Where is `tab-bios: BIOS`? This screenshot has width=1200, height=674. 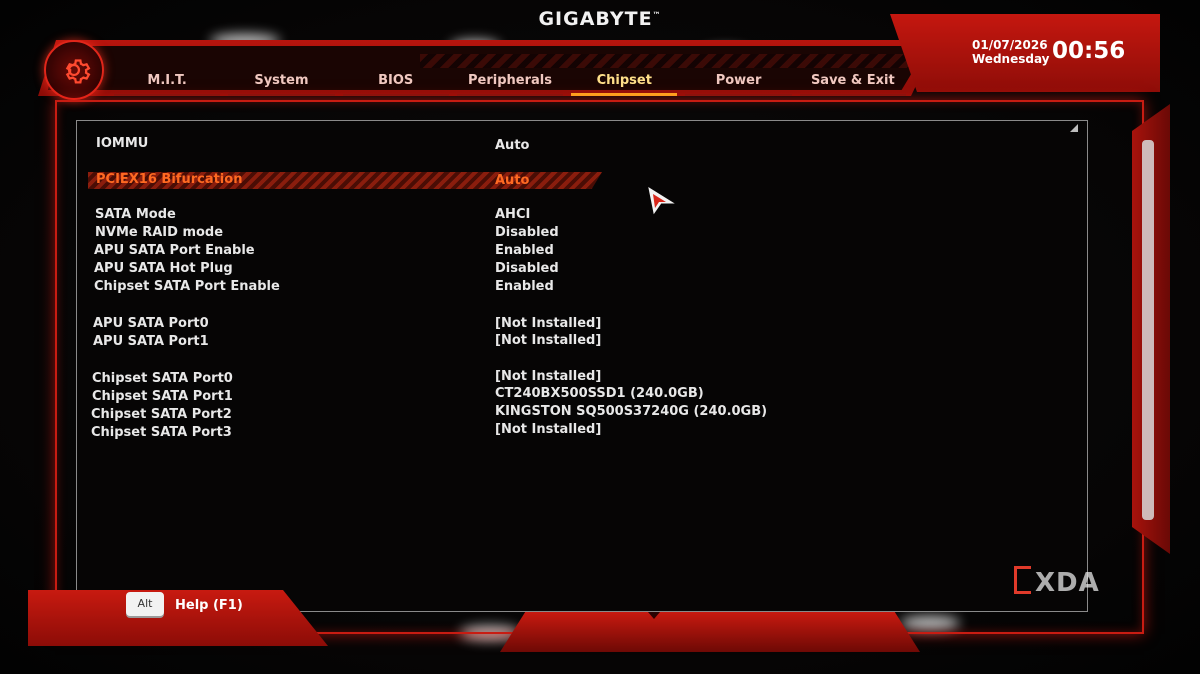 tab-bios: BIOS is located at coordinates (395, 82).